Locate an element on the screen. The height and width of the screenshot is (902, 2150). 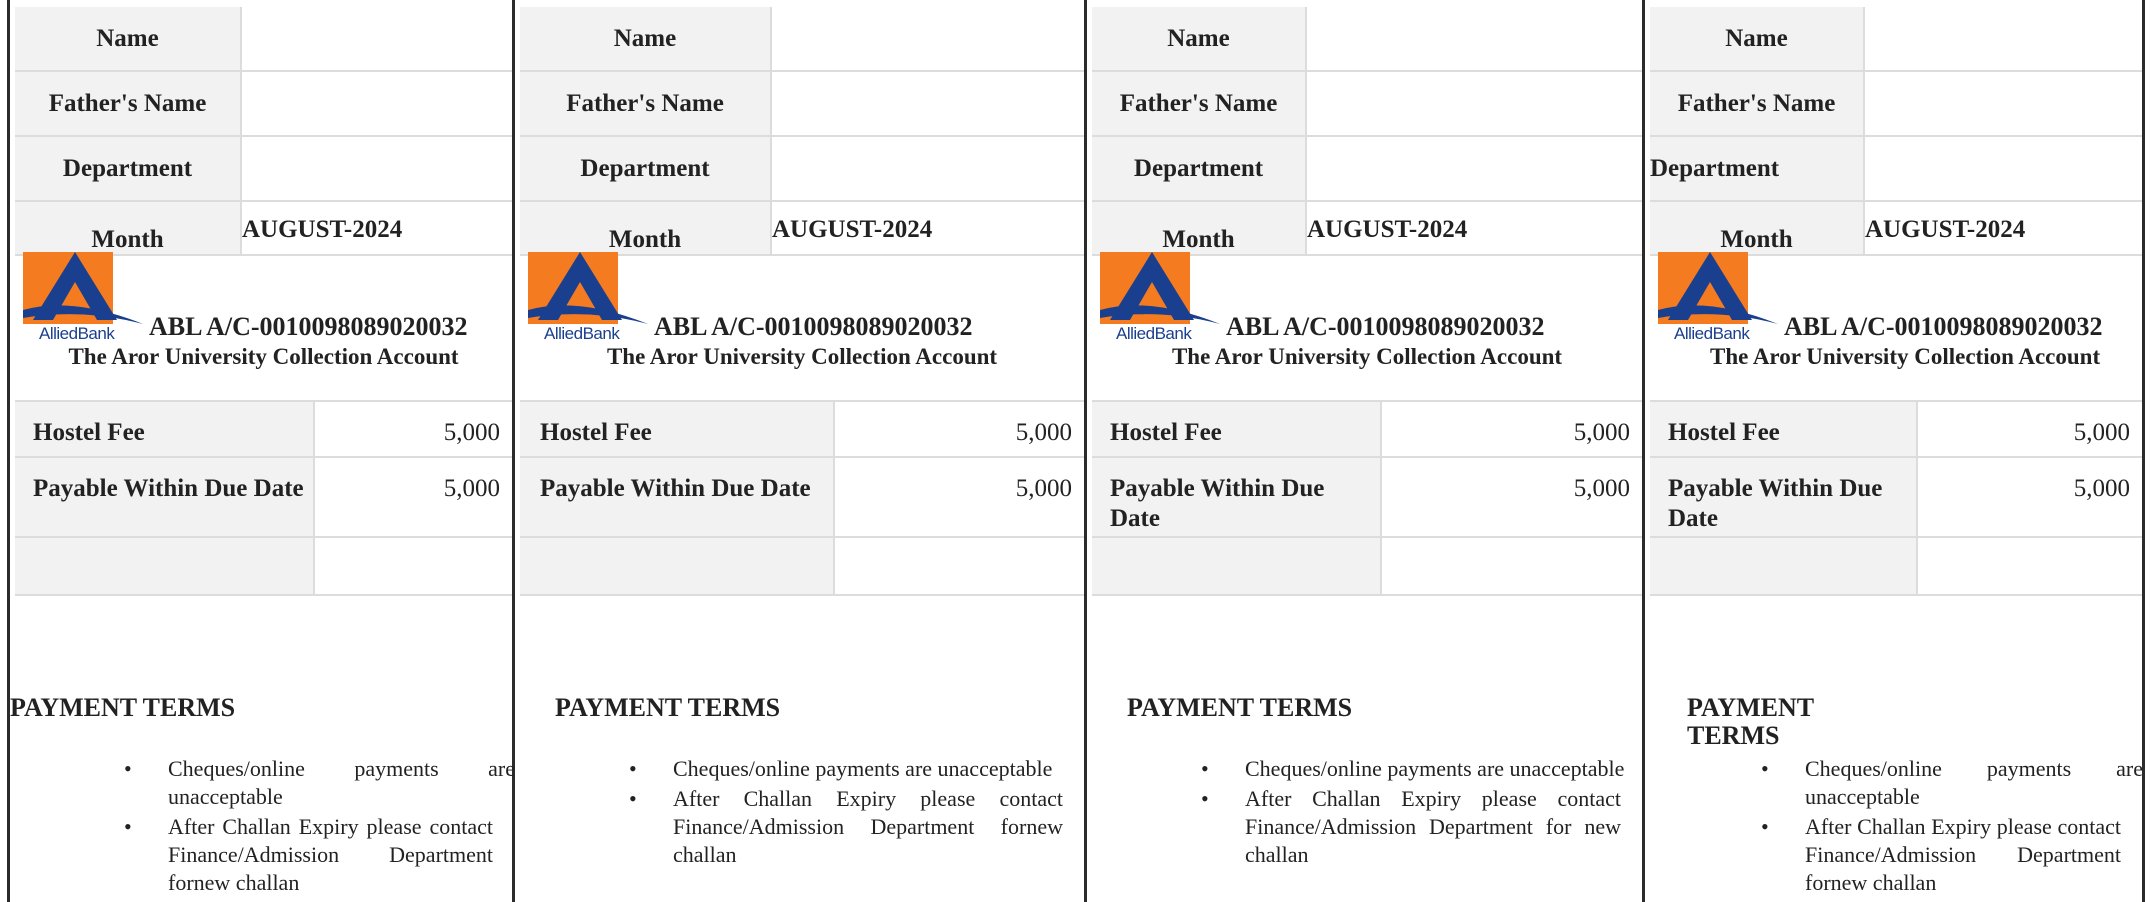
fee-label: Payable Within Due Date is located at coordinates (1784, 497).